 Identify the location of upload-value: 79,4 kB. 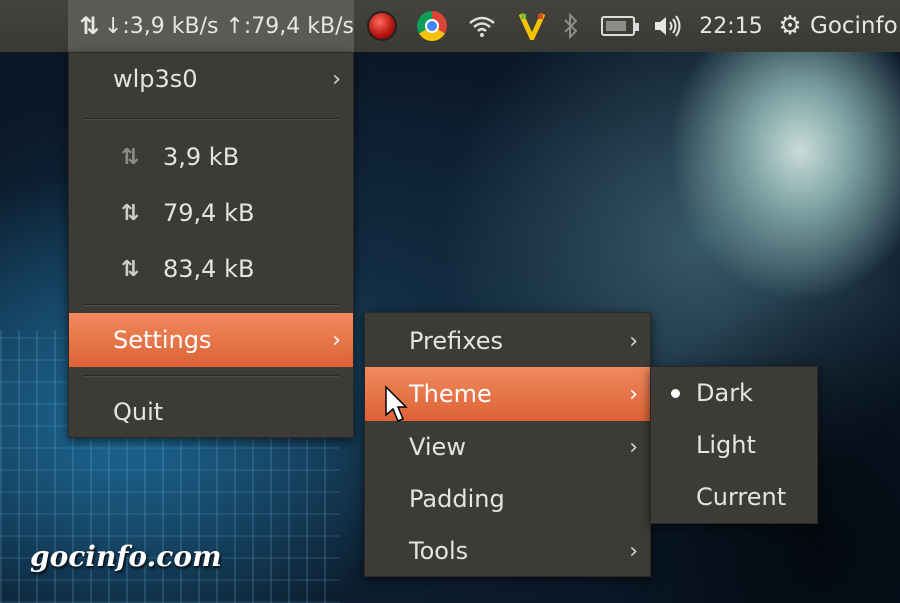
(209, 213).